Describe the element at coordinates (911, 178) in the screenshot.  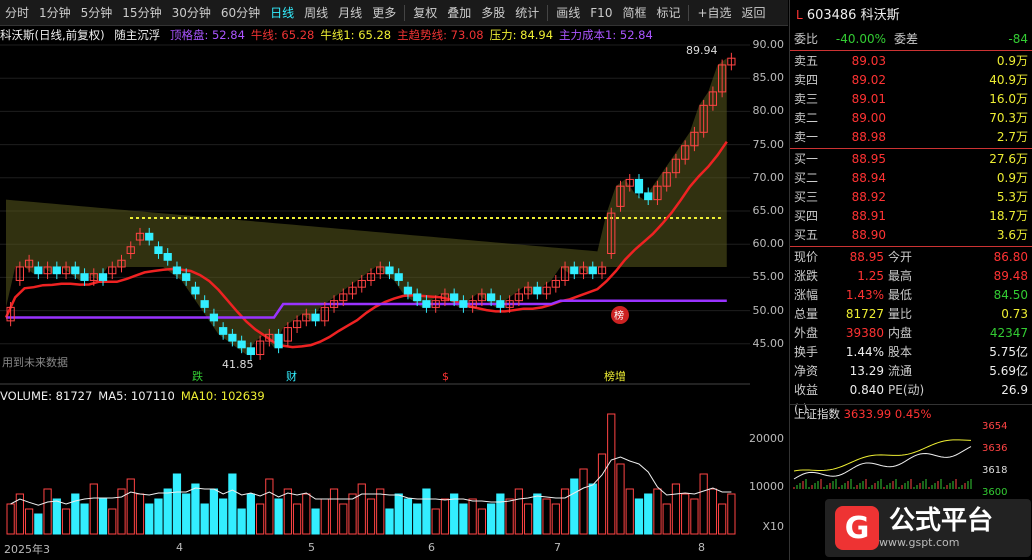
I see `buy-row: 买二 88.94 0.9万` at that location.